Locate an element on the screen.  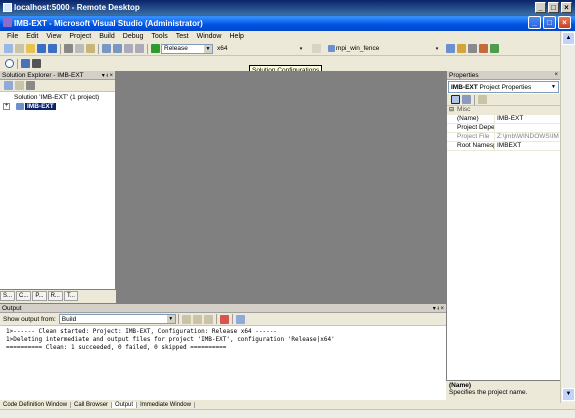
property-value: IMB-EXT is located at coordinates (527, 119).